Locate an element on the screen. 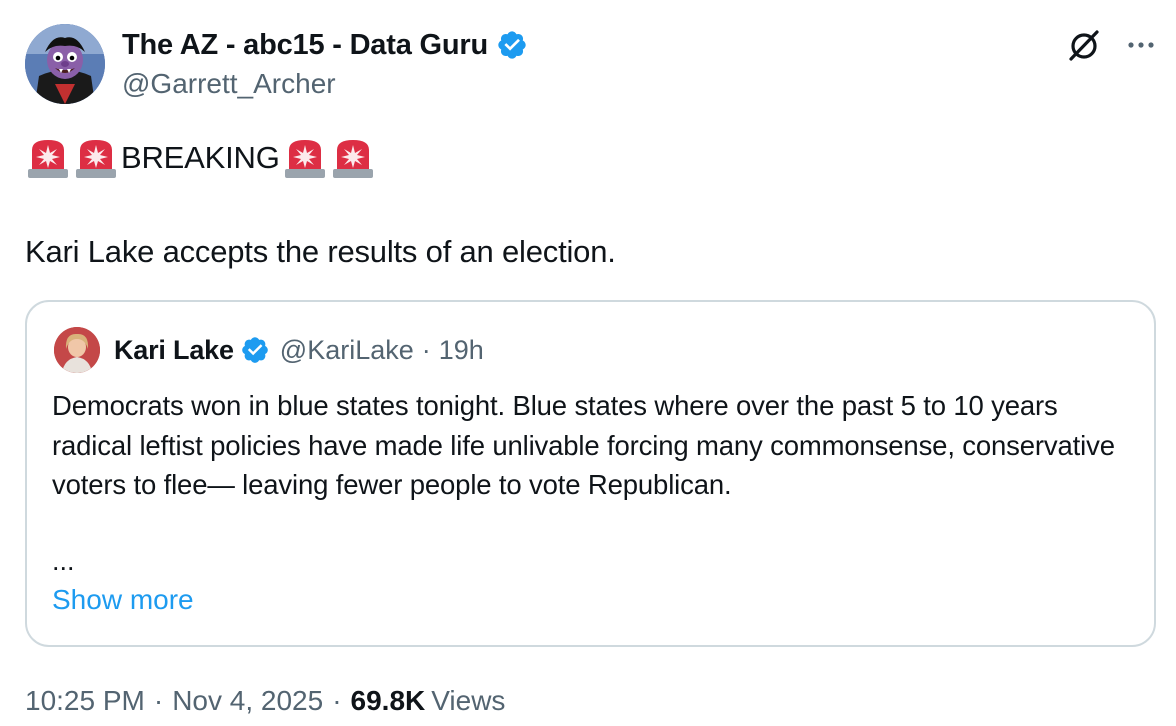  quote-author-name: Kari Lake is located at coordinates (174, 350).